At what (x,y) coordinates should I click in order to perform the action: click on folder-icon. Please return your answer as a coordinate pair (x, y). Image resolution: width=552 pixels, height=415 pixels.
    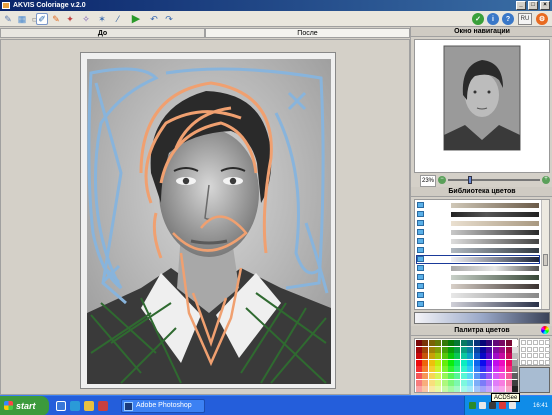
    Looking at the image, I should click on (89, 406).